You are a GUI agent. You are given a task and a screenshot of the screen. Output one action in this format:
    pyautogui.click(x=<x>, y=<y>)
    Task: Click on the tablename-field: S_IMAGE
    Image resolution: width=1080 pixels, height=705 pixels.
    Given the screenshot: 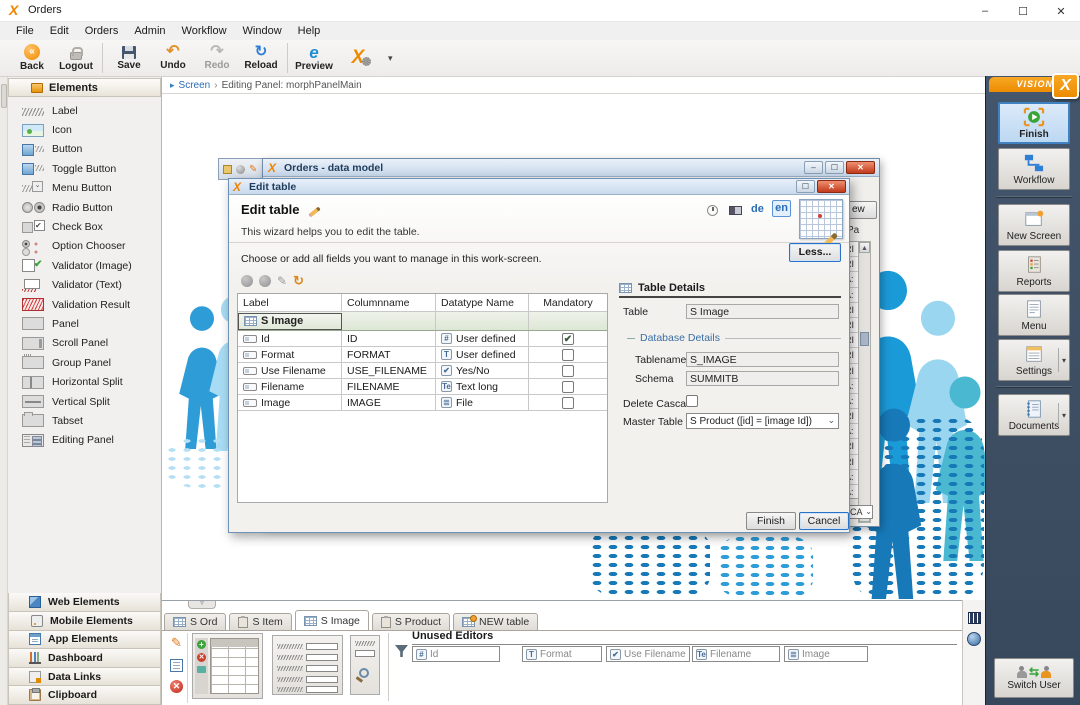 What is the action you would take?
    pyautogui.click(x=762, y=359)
    